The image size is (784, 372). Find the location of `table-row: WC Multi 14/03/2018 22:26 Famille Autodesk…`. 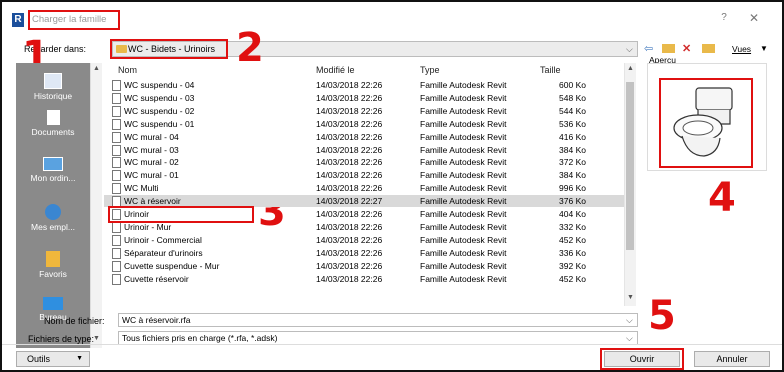

table-row: WC Multi 14/03/2018 22:26 Famille Autodesk… is located at coordinates (369, 188).